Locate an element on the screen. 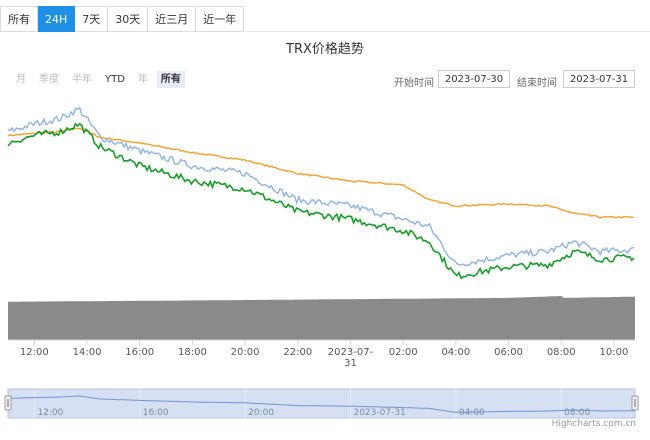  navigator: 12:00 16:00 20:00 2023-07-31 04:00 08:00 is located at coordinates (321, 403).